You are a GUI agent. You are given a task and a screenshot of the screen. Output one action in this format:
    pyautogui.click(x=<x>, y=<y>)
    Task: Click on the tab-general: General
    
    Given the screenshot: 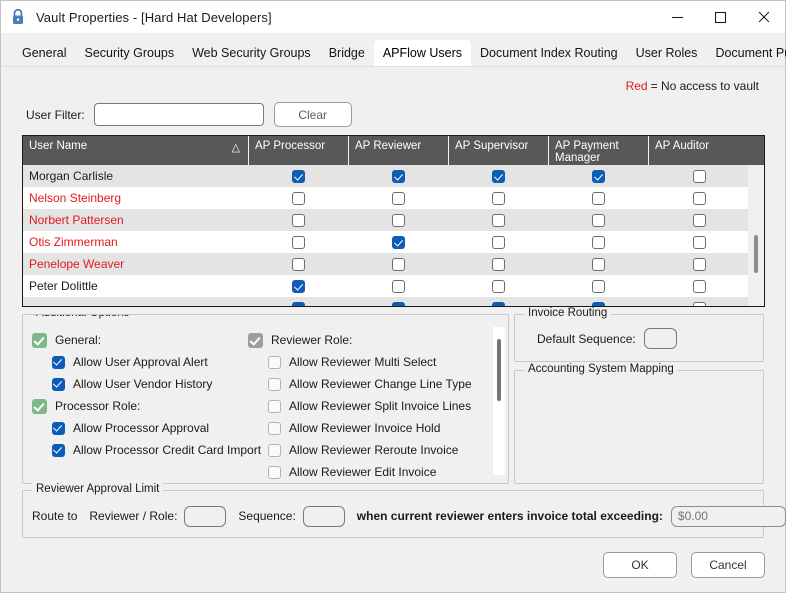 What is the action you would take?
    pyautogui.click(x=44, y=53)
    